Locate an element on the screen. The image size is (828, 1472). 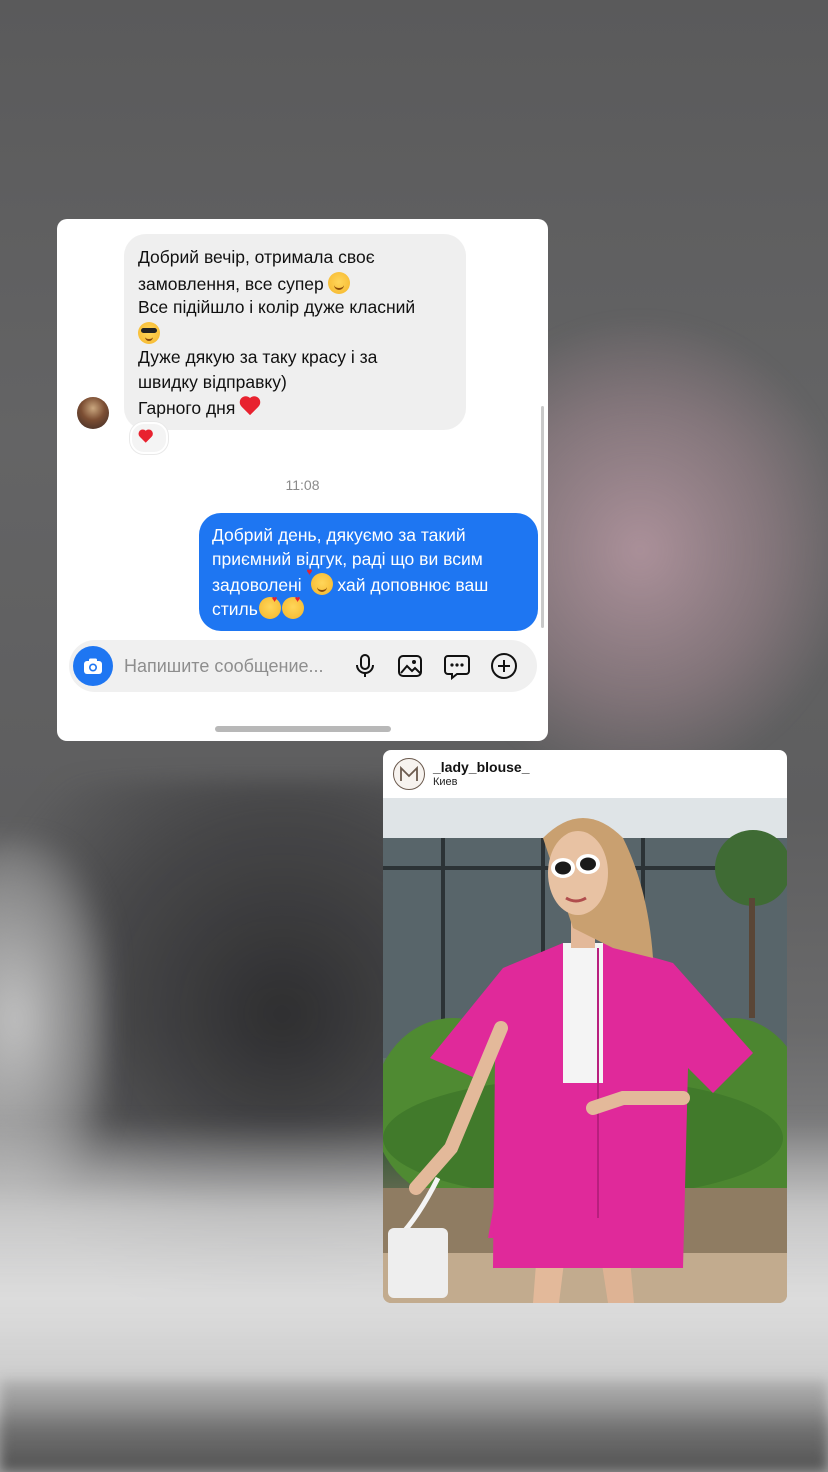
red-heart-emoji-icon is located at coordinates (250, 407).